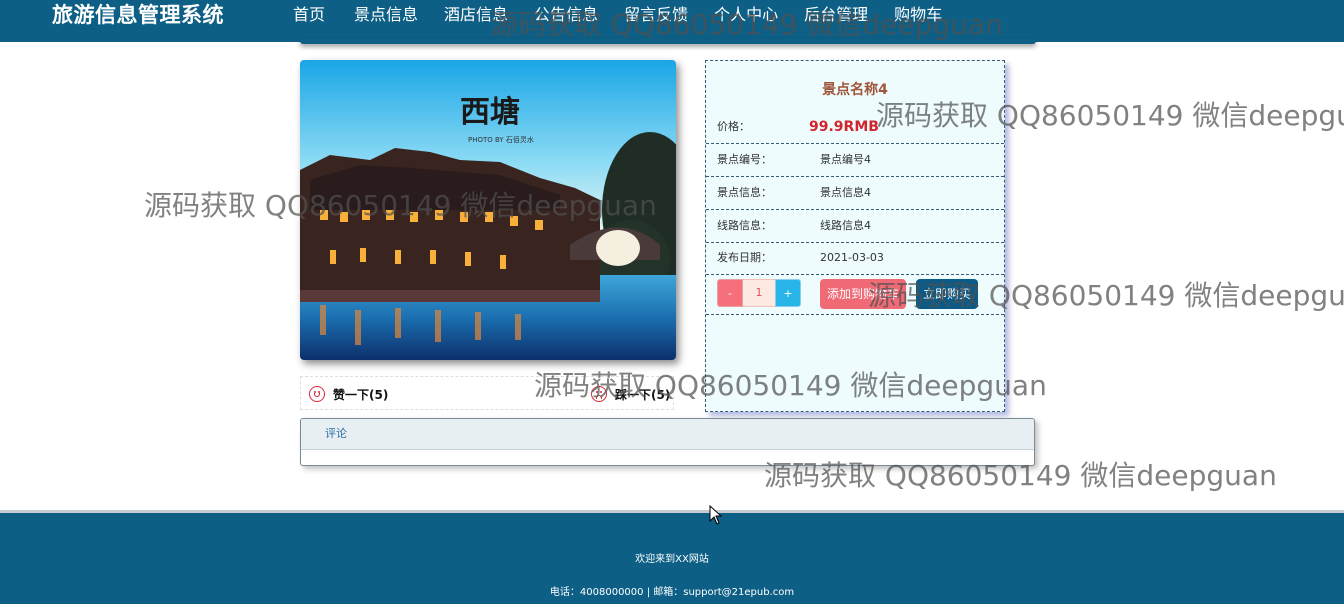  I want to click on row-value: 景点编号4, so click(845, 159).